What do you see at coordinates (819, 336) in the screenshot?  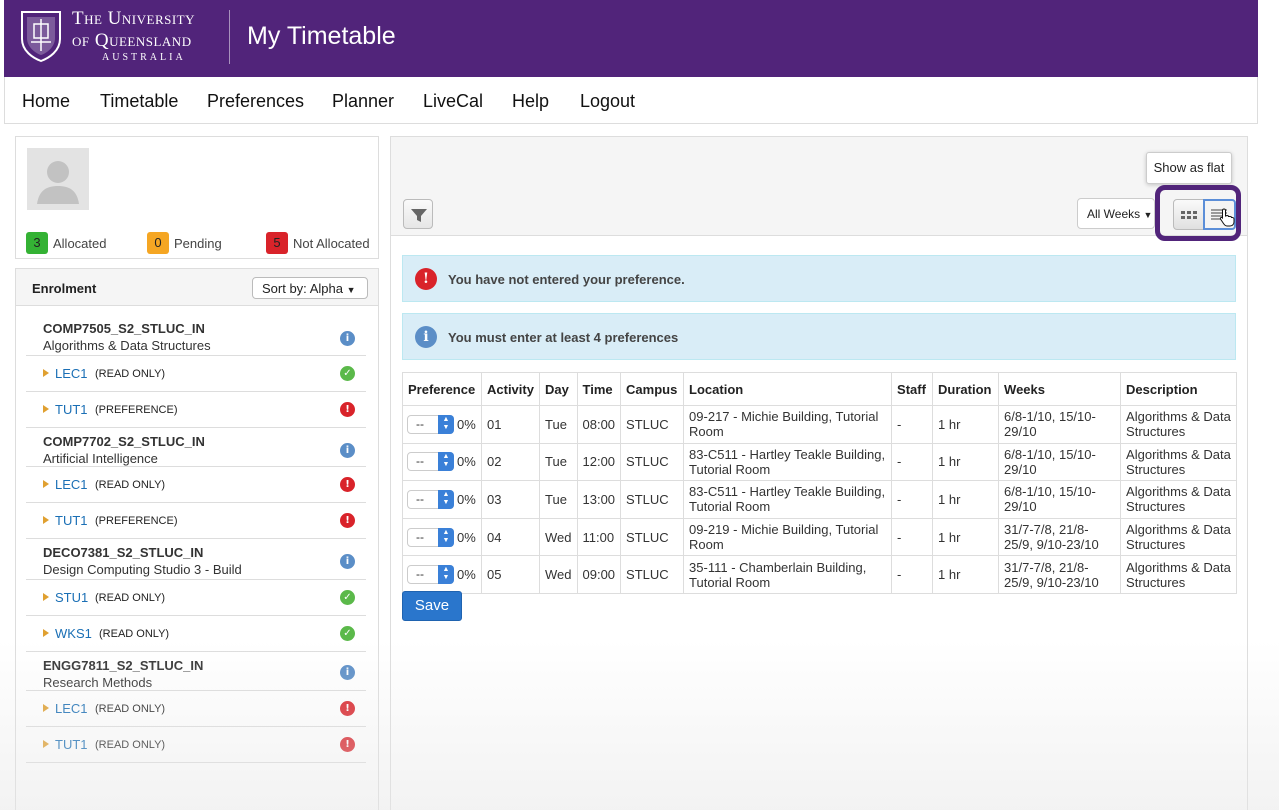 I see `info-alert: i You must enter at least 4 preferences` at bounding box center [819, 336].